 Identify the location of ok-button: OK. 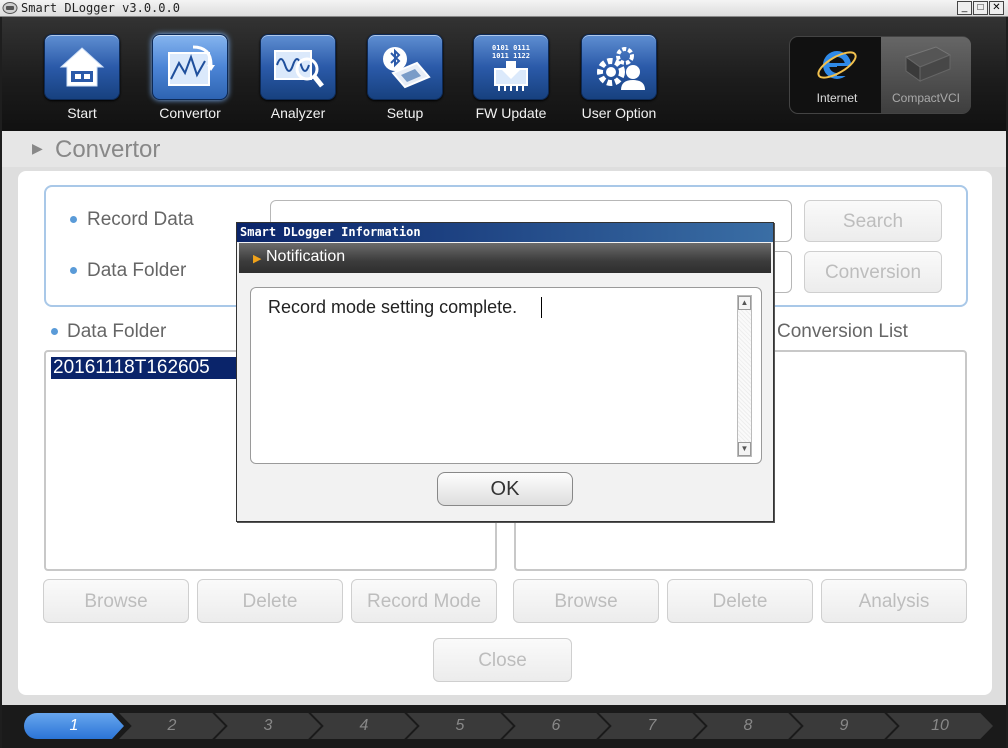
(505, 489).